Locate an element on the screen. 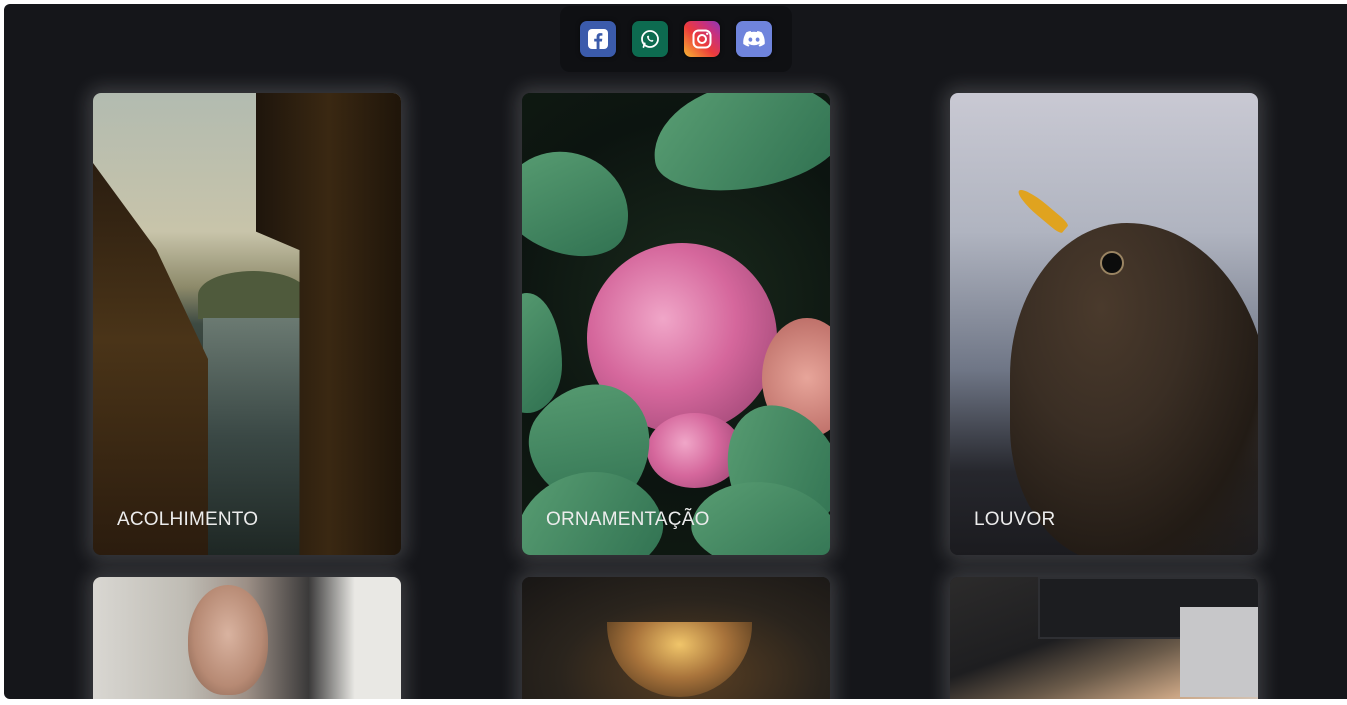 This screenshot has width=1347, height=705. chandelier-photo is located at coordinates (676, 638).